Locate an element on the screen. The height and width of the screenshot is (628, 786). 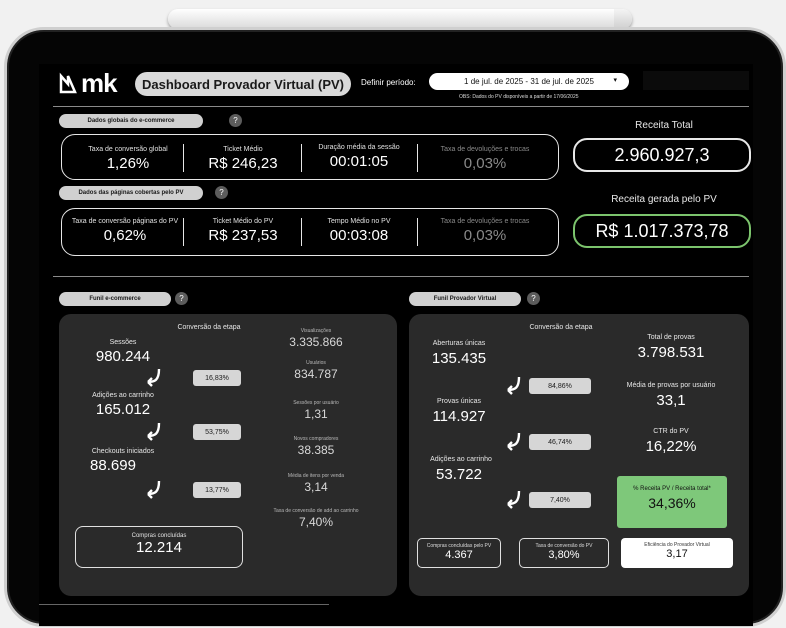
kpi-pages-time: Tempo Médio no PV 00:03:08 is located at coordinates (359, 231).